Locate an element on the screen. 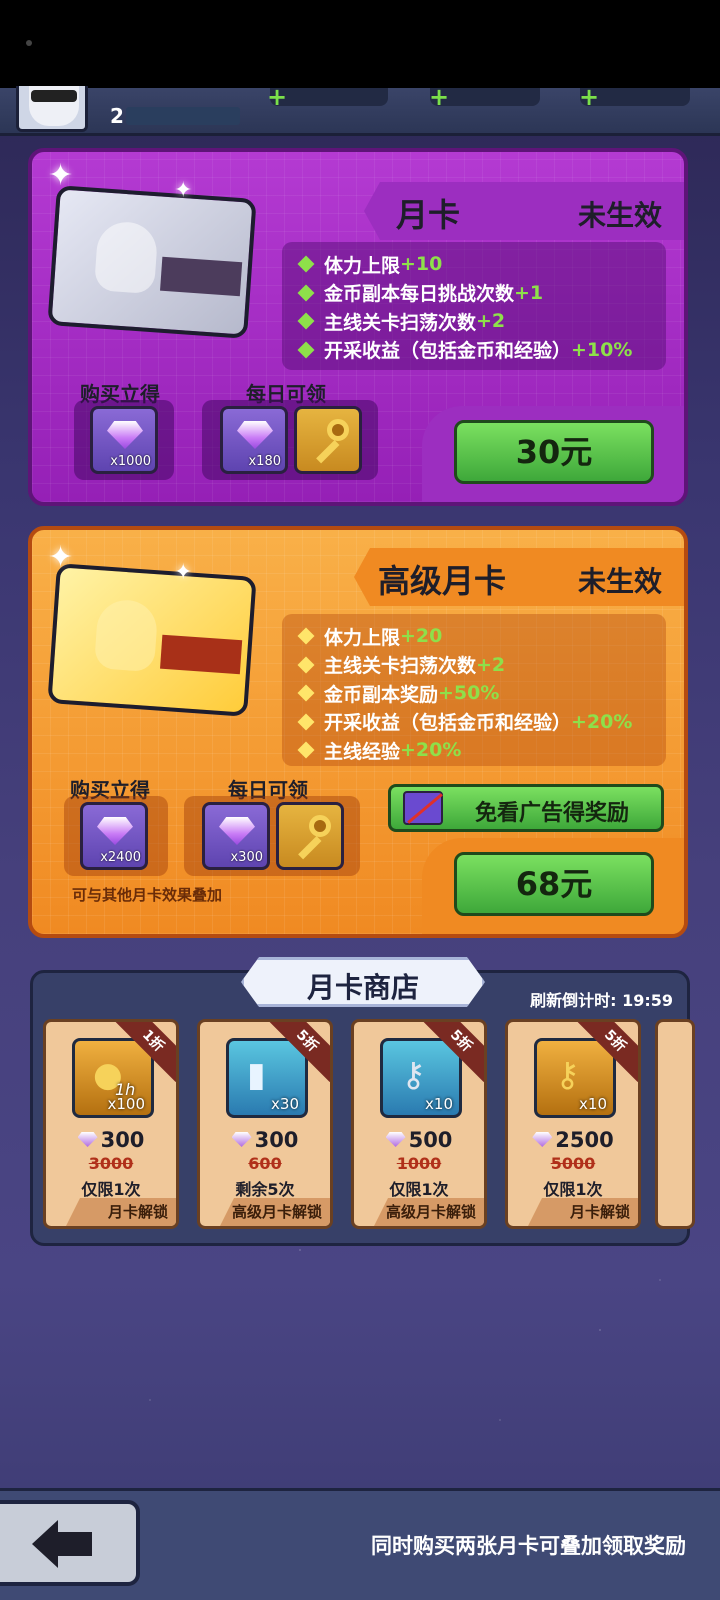 The width and height of the screenshot is (720, 1600). back-button is located at coordinates (70, 1543).